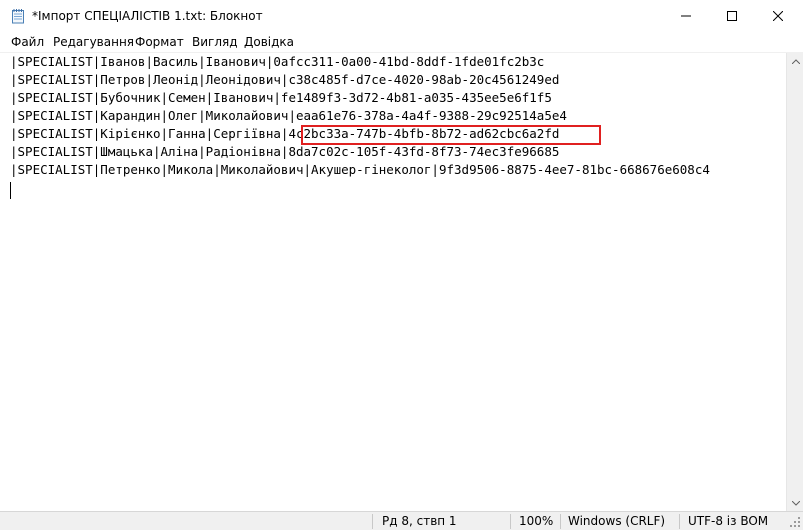  What do you see at coordinates (10, 190) in the screenshot?
I see `text-caret` at bounding box center [10, 190].